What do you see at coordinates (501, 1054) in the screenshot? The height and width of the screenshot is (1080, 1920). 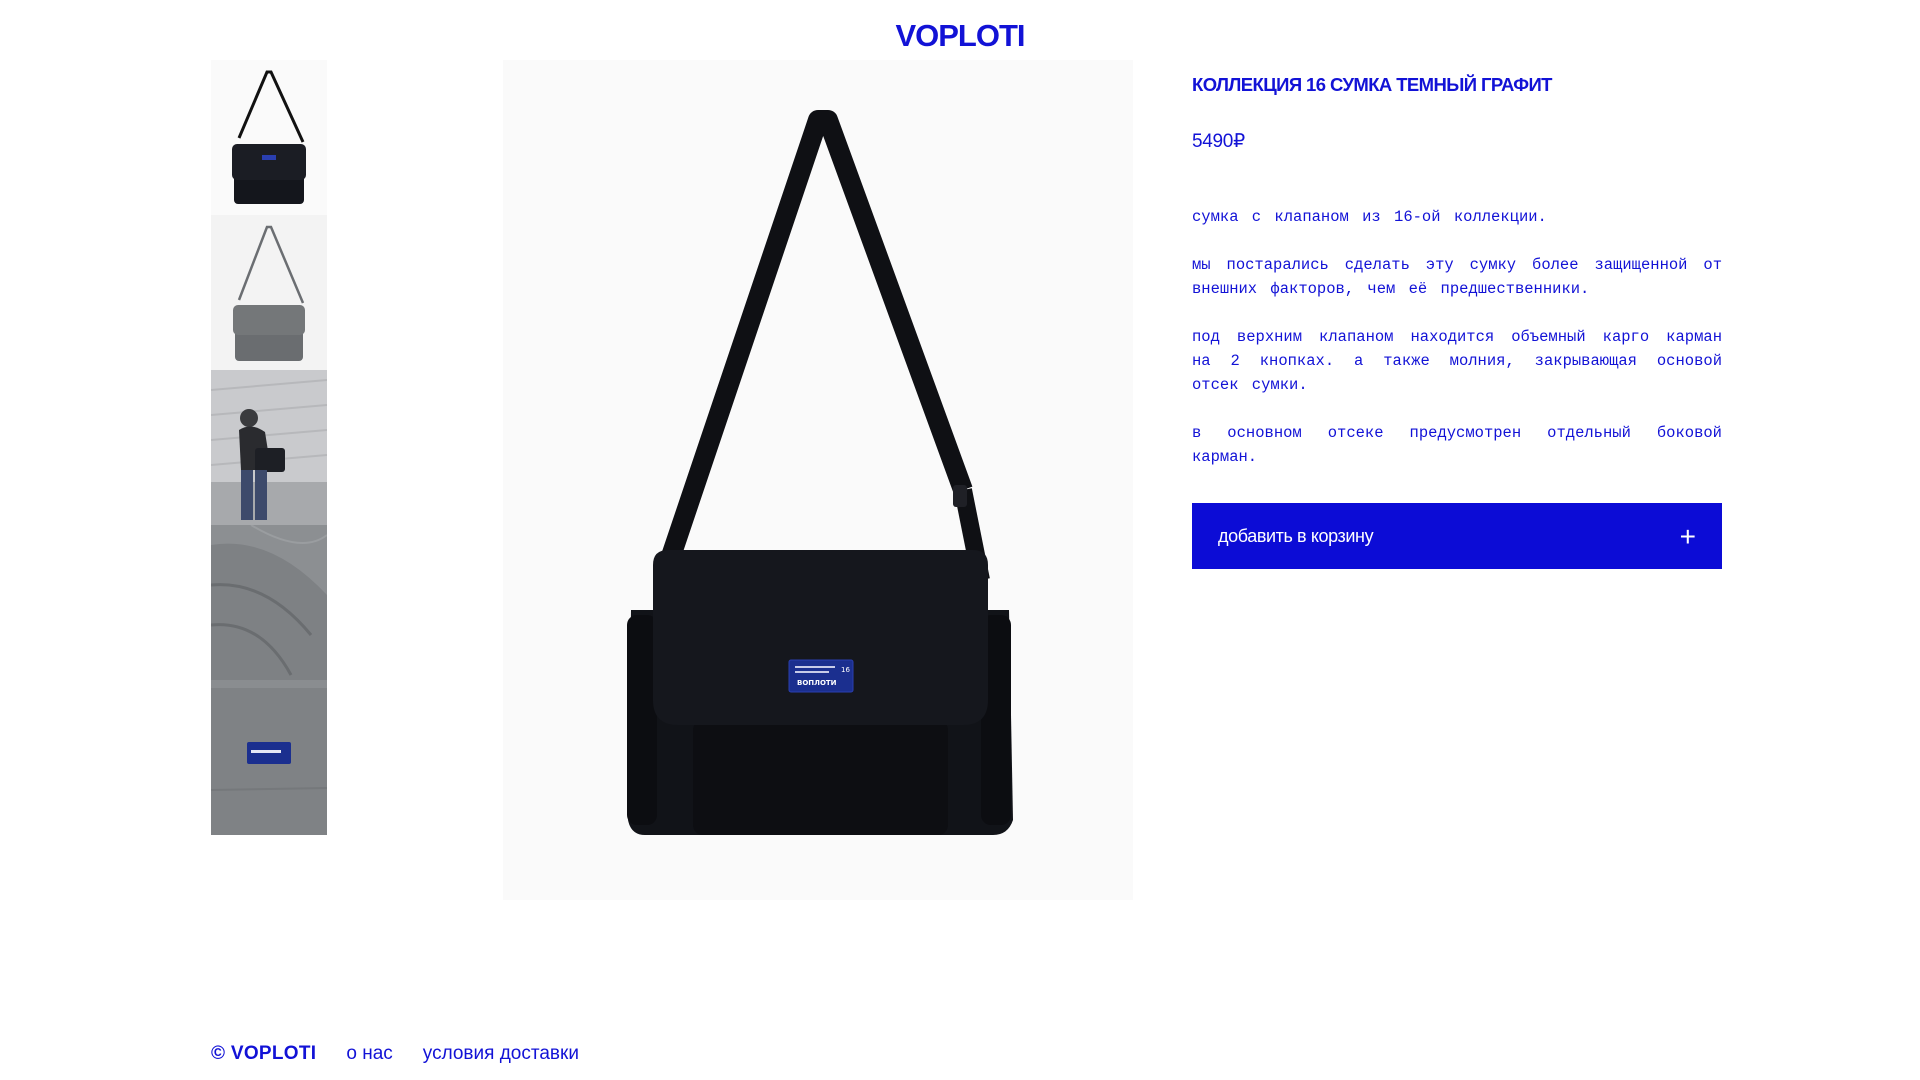 I see `footer-link-delivery: условия доставки` at bounding box center [501, 1054].